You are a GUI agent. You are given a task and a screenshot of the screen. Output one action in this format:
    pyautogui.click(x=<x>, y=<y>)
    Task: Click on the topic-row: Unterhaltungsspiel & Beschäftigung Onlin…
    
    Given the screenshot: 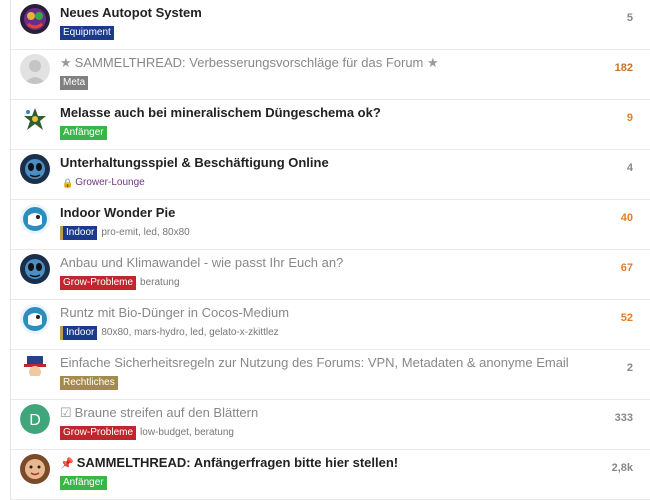 What is the action you would take?
    pyautogui.click(x=330, y=175)
    